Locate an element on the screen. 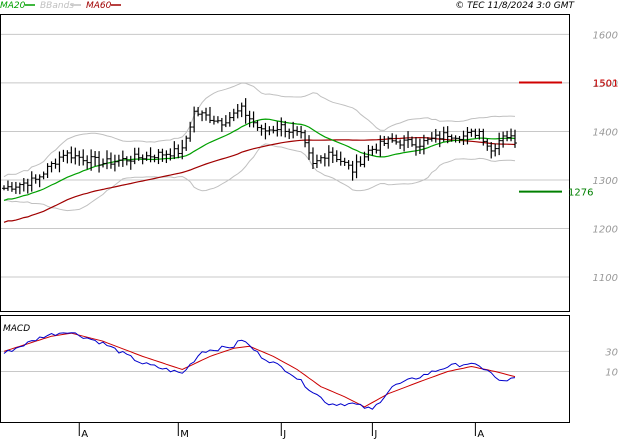 Image resolution: width=627 pixels, height=440 pixels. chart-header: MA20 BBands MA60 © TEC 11/8/2024 3:0 GMT is located at coordinates (288, 6).